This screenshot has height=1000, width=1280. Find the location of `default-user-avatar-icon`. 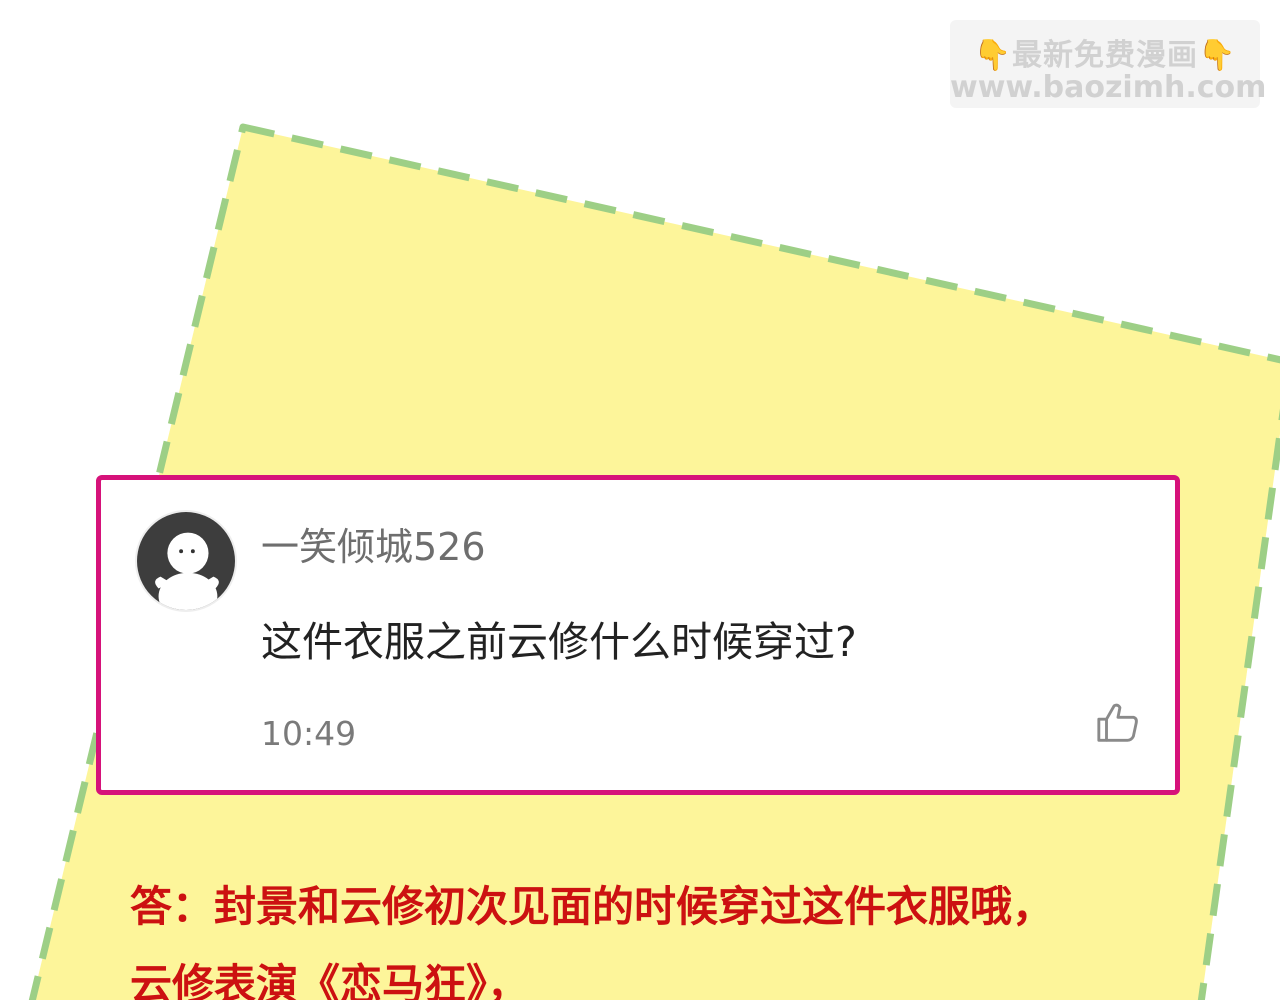

default-user-avatar-icon is located at coordinates (186, 561).